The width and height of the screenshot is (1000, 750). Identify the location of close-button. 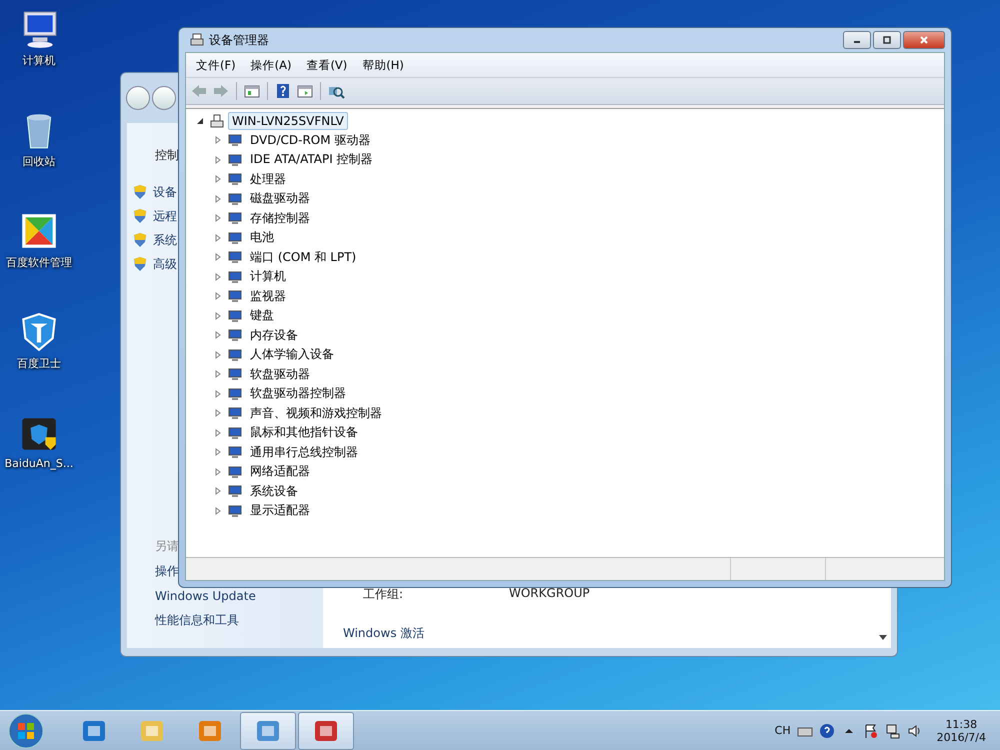
(924, 40).